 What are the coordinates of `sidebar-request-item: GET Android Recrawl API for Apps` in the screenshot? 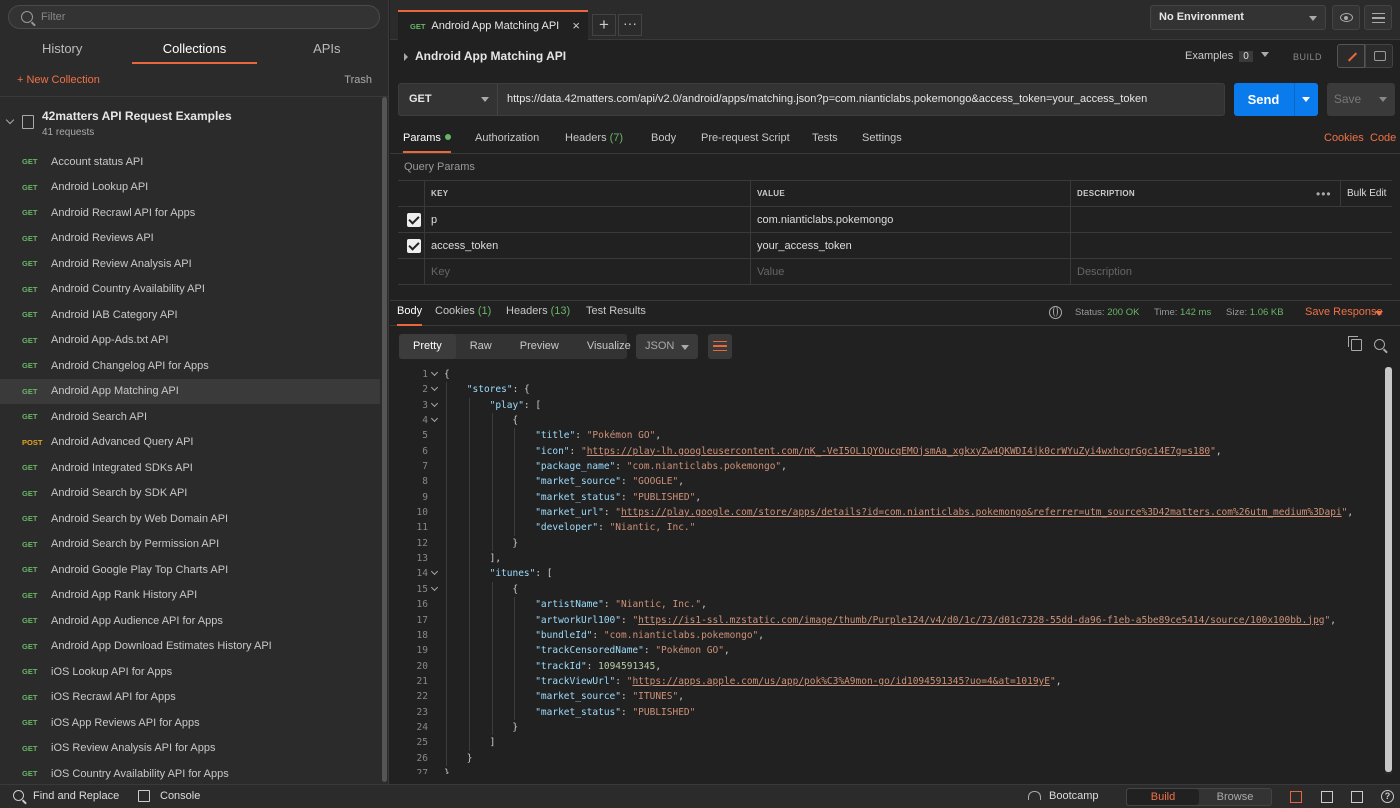 It's located at (190, 213).